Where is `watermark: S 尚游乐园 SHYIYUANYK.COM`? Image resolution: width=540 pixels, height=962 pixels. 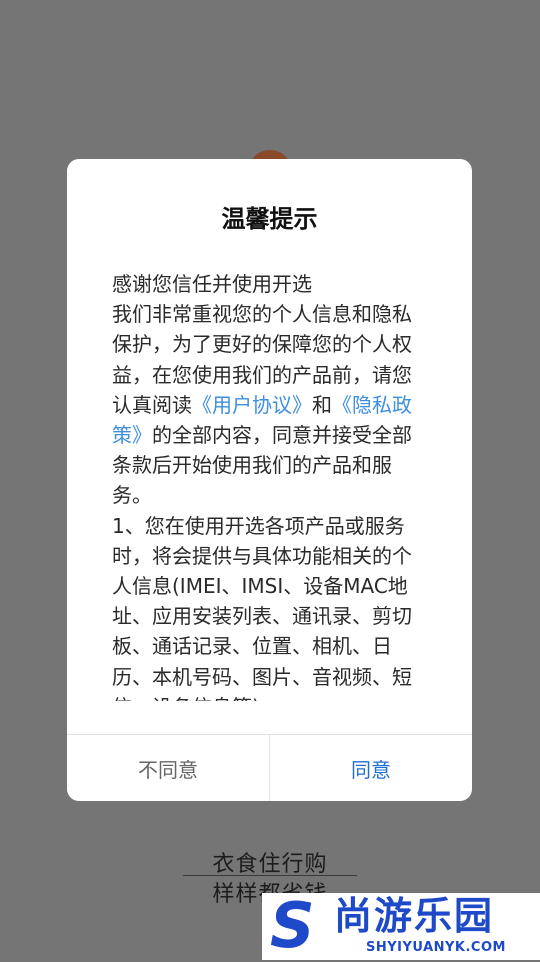 watermark: S 尚游乐园 SHYIYUANYK.COM is located at coordinates (401, 926).